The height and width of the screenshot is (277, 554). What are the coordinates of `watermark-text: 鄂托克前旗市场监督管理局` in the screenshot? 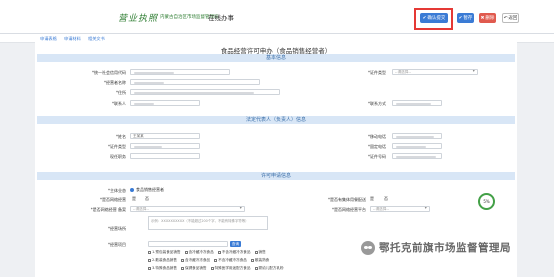 It's located at (445, 248).